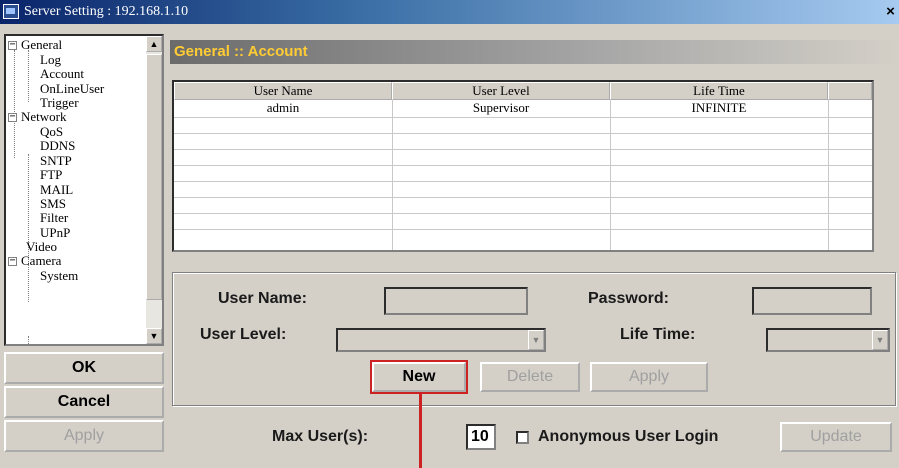  I want to click on tree-item-video: Video, so click(41, 247).